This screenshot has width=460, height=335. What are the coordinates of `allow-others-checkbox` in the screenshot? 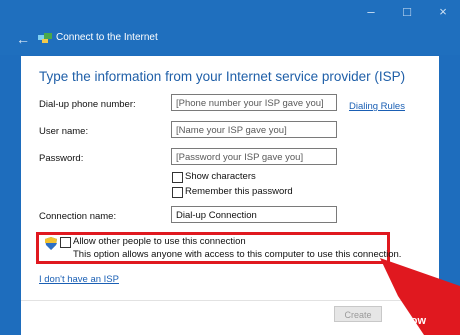 It's located at (65, 242).